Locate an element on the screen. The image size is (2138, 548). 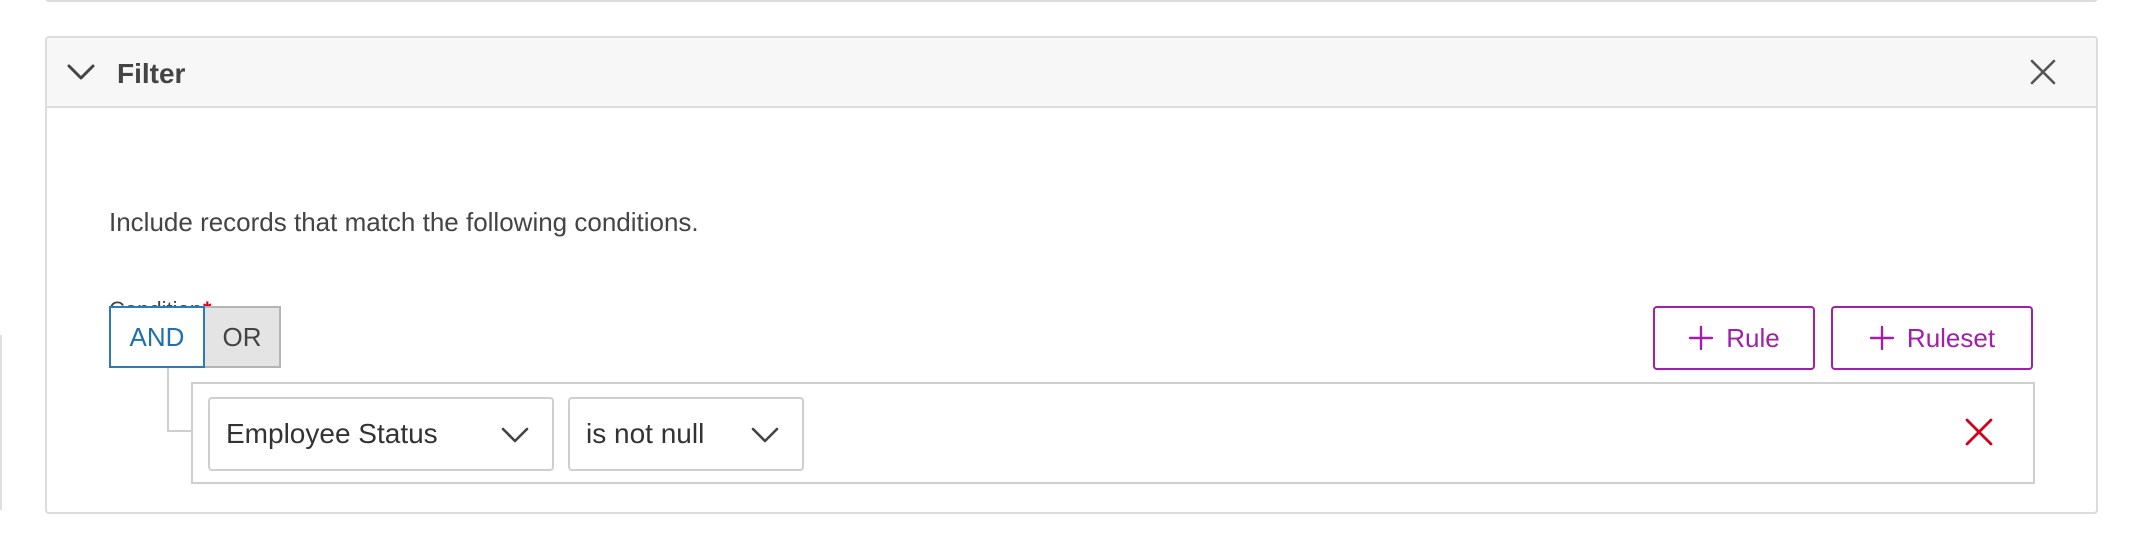
add-ruleset-label: Ruleset is located at coordinates (1951, 337).